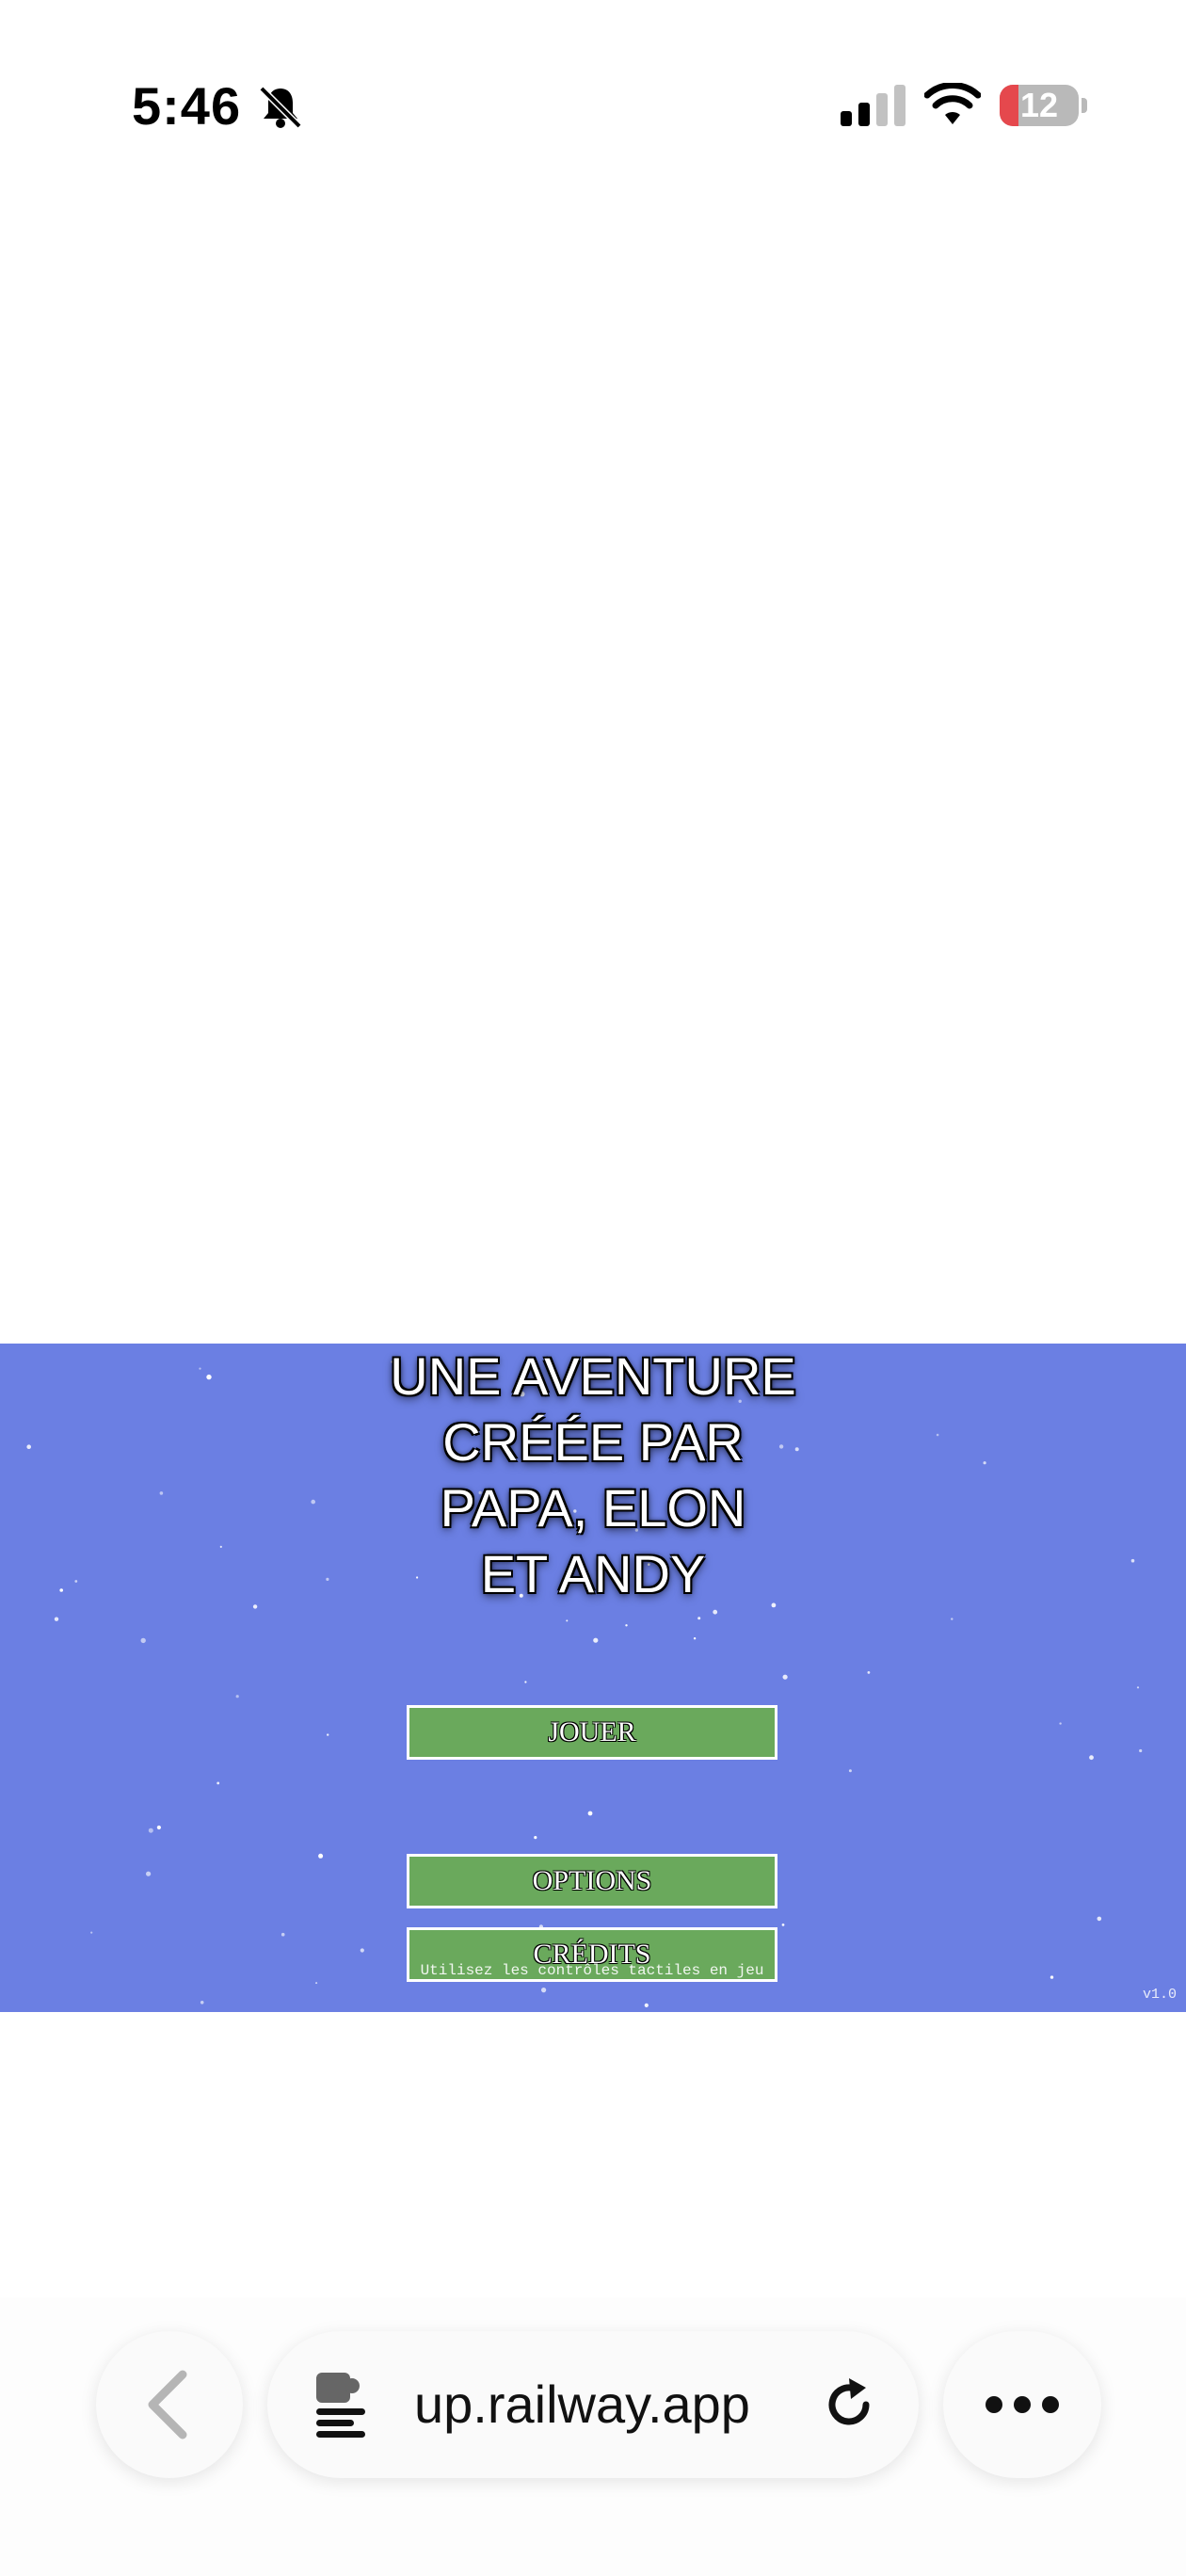  Describe the element at coordinates (593, 1442) in the screenshot. I see `title-line-2: CRÉÉE PAR` at that location.